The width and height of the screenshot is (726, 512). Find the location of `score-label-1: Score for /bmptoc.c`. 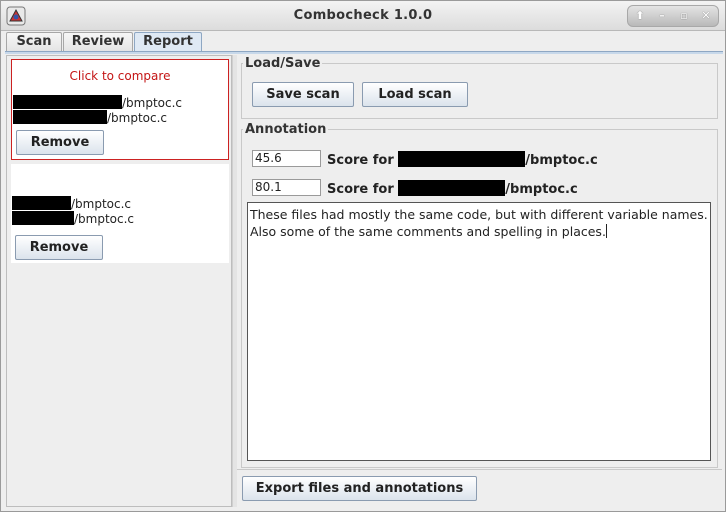

score-label-1: Score for /bmptoc.c is located at coordinates (462, 159).